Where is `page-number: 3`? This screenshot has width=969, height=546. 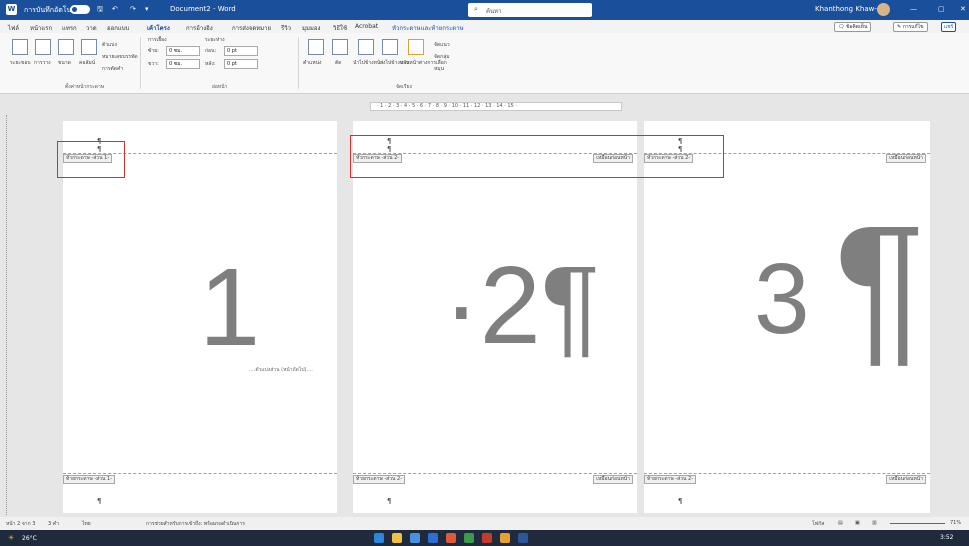
page-number: 3 is located at coordinates (782, 299).